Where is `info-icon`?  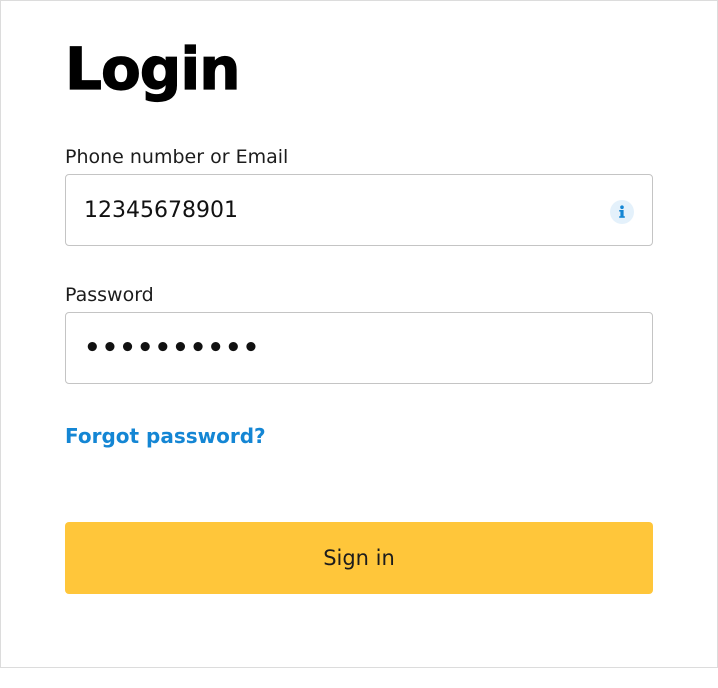 info-icon is located at coordinates (622, 212).